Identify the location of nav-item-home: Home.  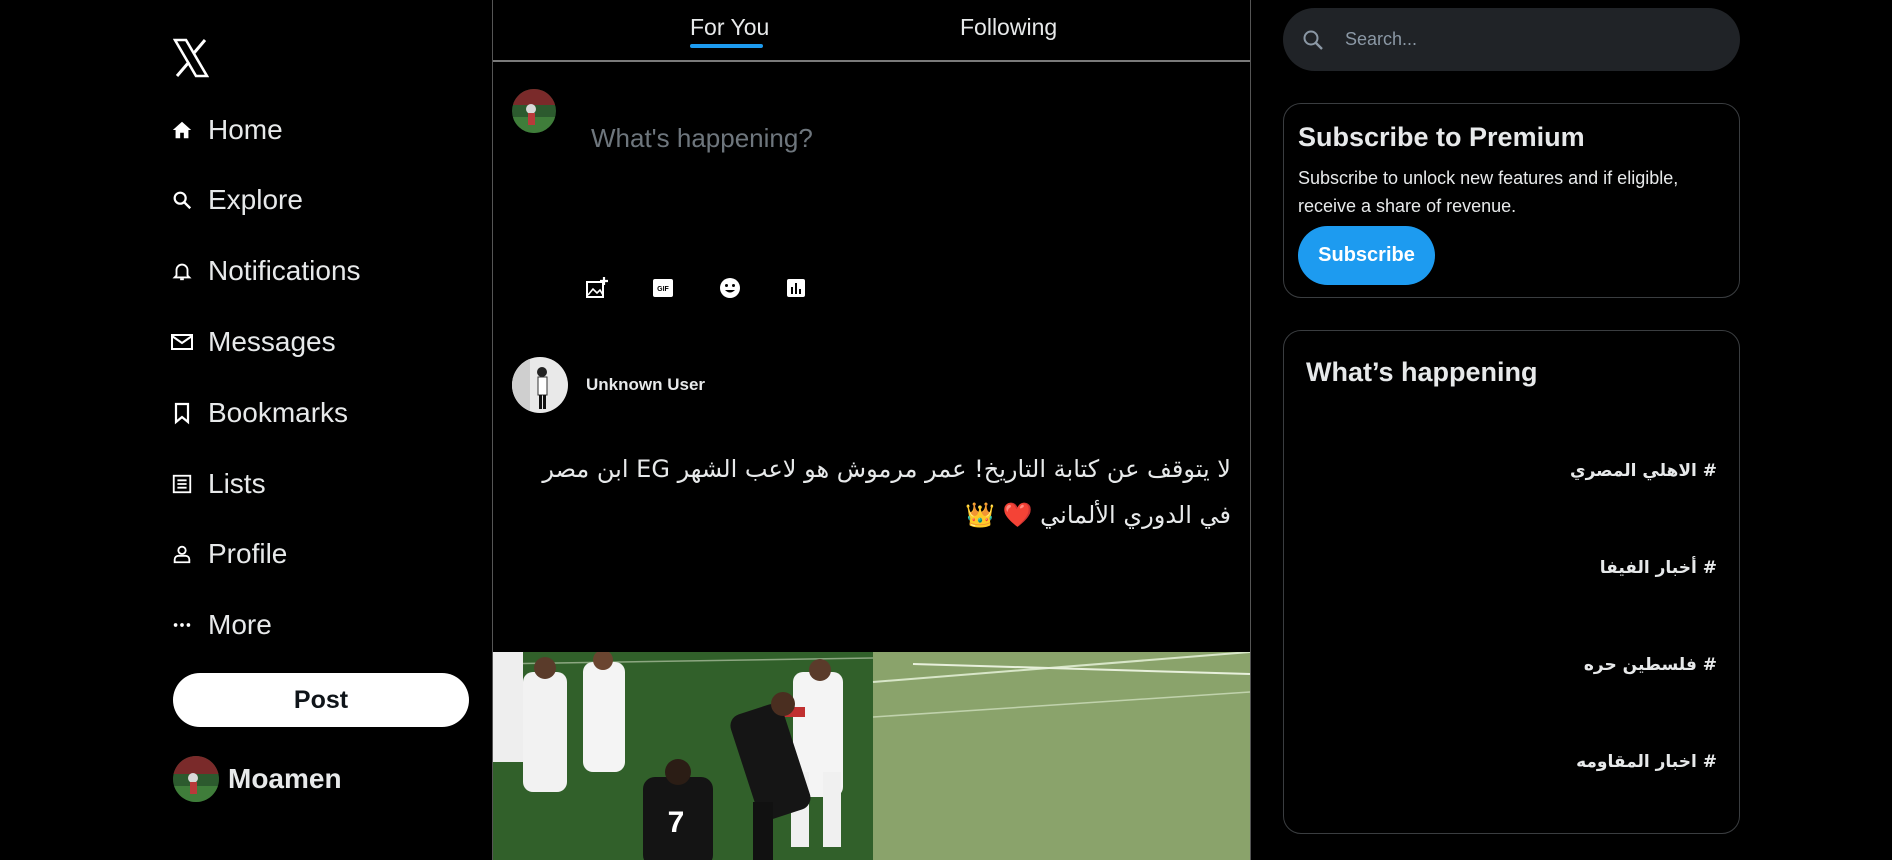
(227, 130).